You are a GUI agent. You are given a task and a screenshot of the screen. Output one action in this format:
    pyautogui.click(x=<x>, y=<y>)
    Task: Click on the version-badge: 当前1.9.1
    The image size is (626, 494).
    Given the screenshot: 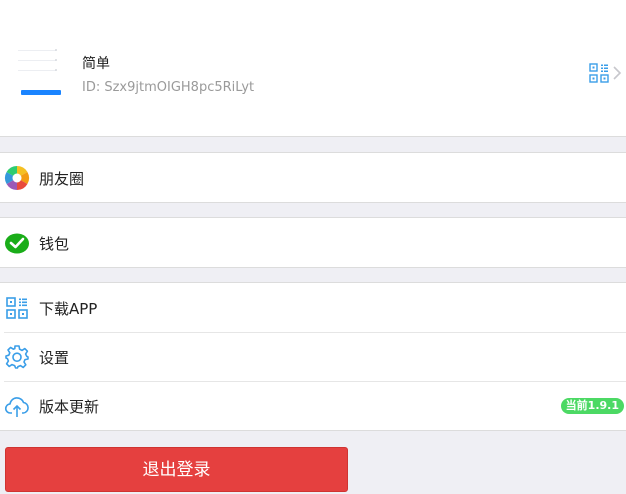 What is the action you would take?
    pyautogui.click(x=592, y=406)
    